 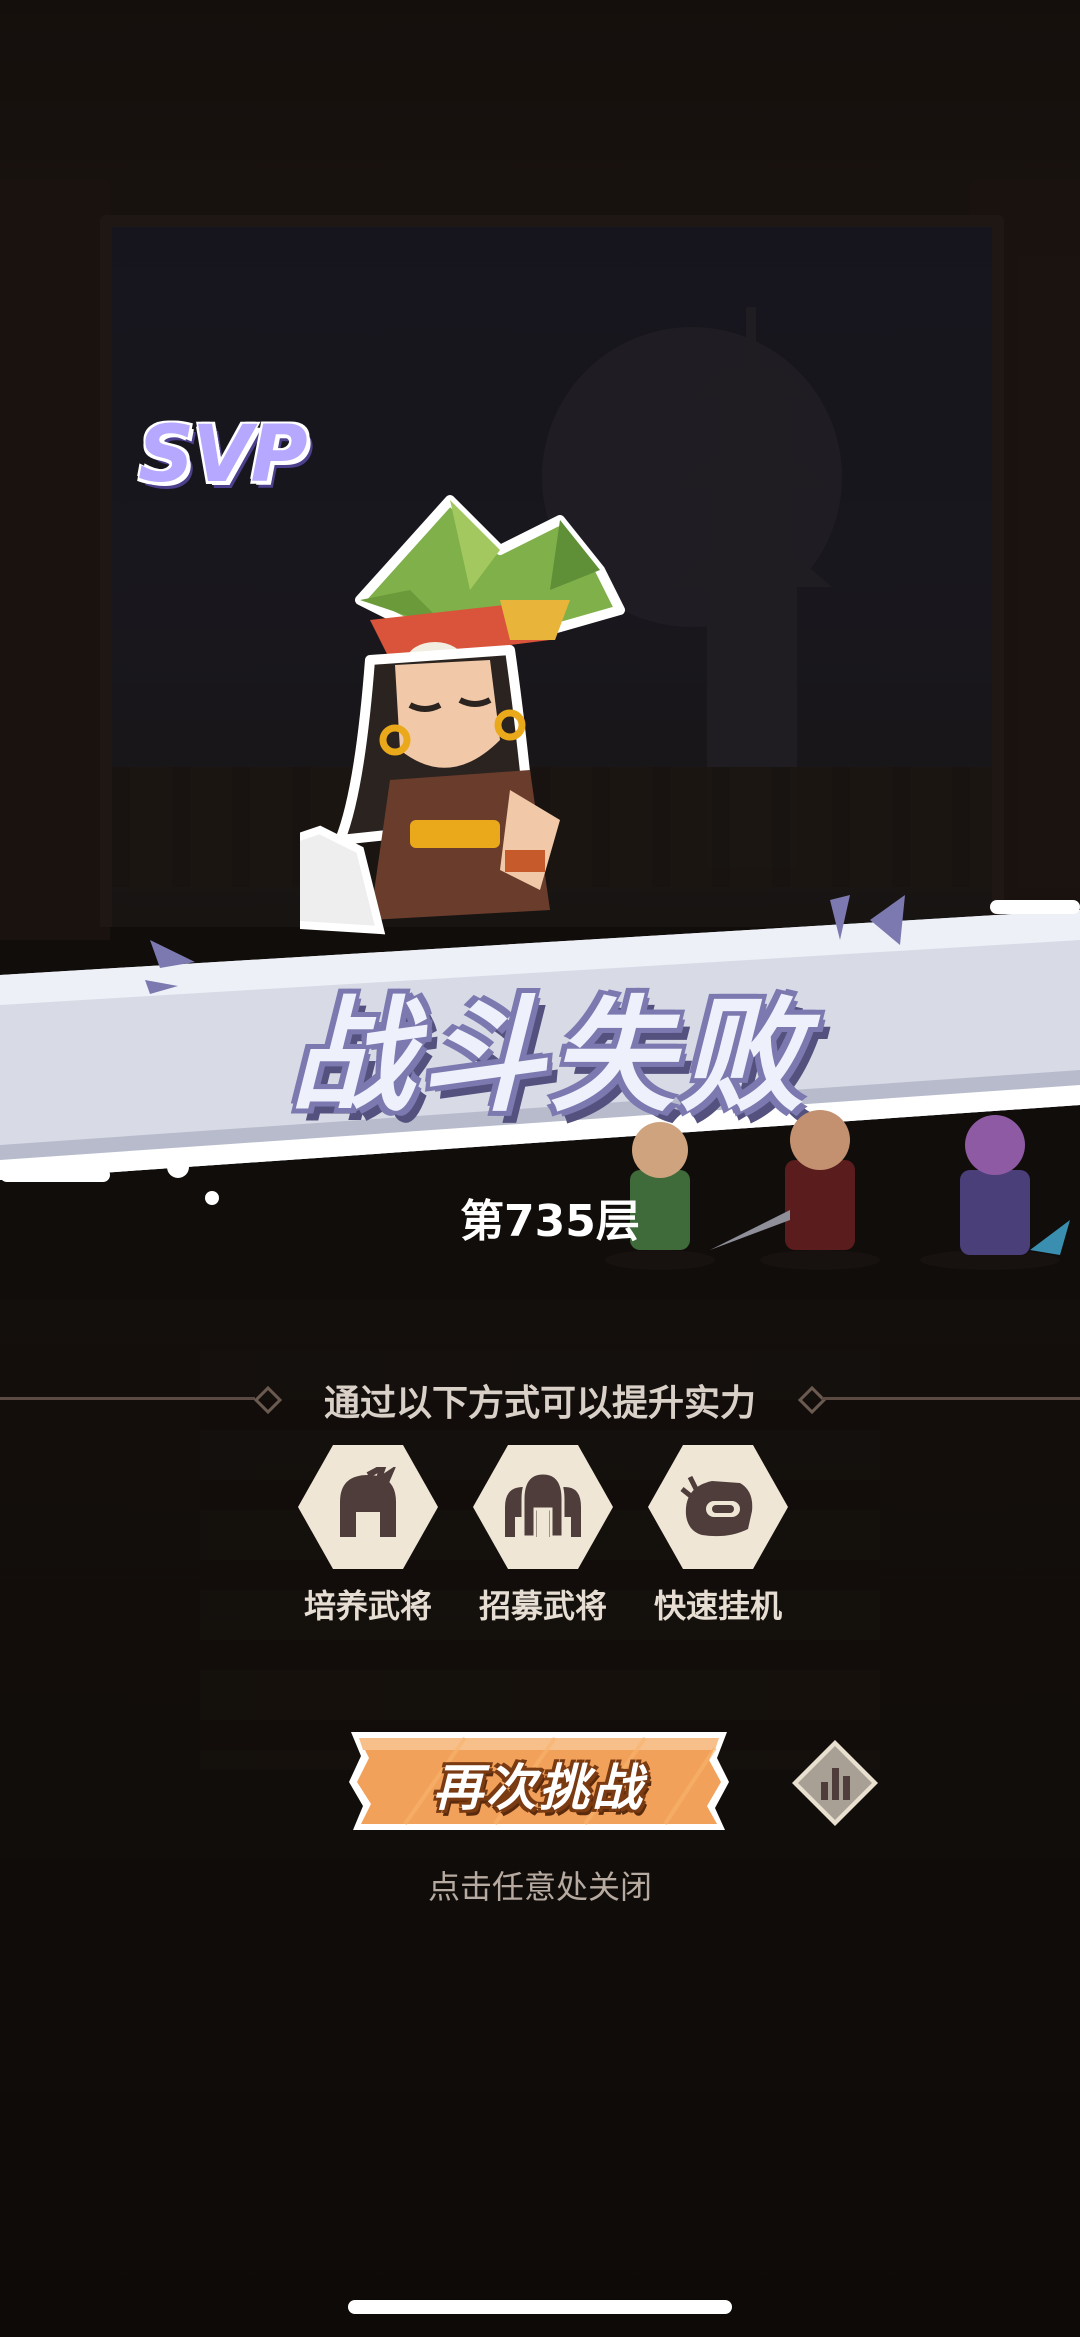 What do you see at coordinates (539, 1887) in the screenshot?
I see `tap-to-close-hint: 点击任意处关闭` at bounding box center [539, 1887].